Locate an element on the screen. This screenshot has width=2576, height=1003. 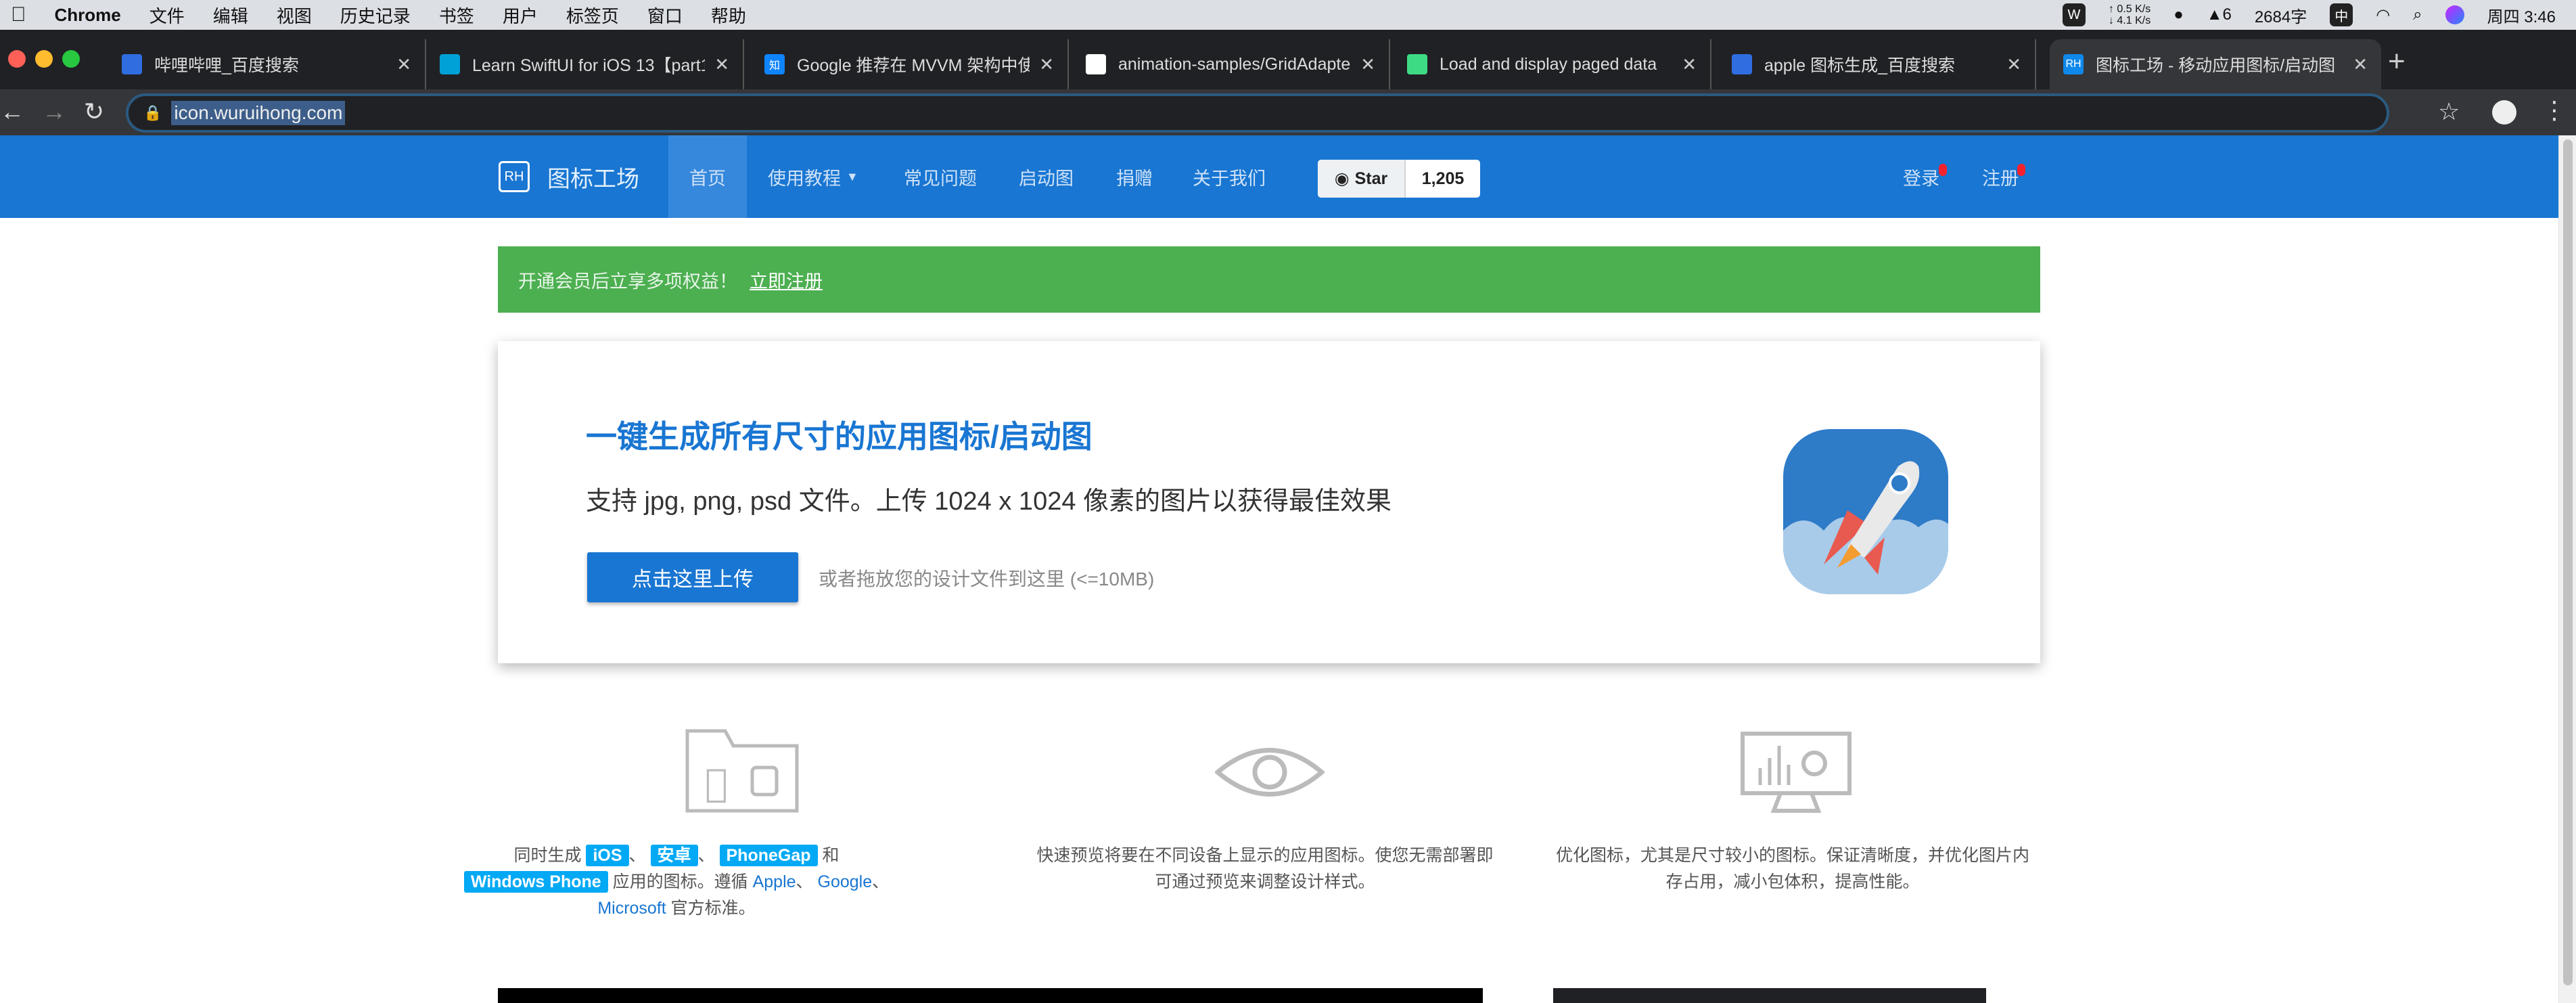
feature-text: 应用的图标。遵循 is located at coordinates (680, 881).